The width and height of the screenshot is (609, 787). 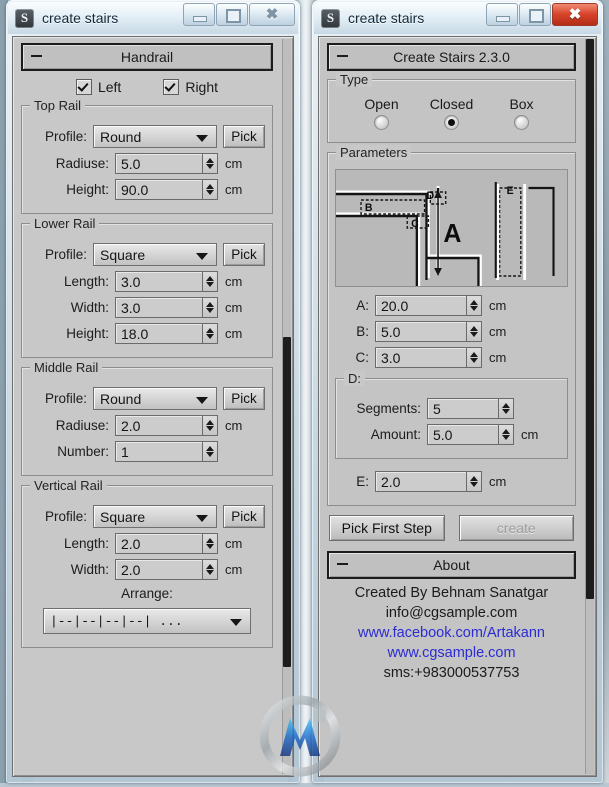 What do you see at coordinates (210, 543) in the screenshot?
I see `vertical-rail-length-spin` at bounding box center [210, 543].